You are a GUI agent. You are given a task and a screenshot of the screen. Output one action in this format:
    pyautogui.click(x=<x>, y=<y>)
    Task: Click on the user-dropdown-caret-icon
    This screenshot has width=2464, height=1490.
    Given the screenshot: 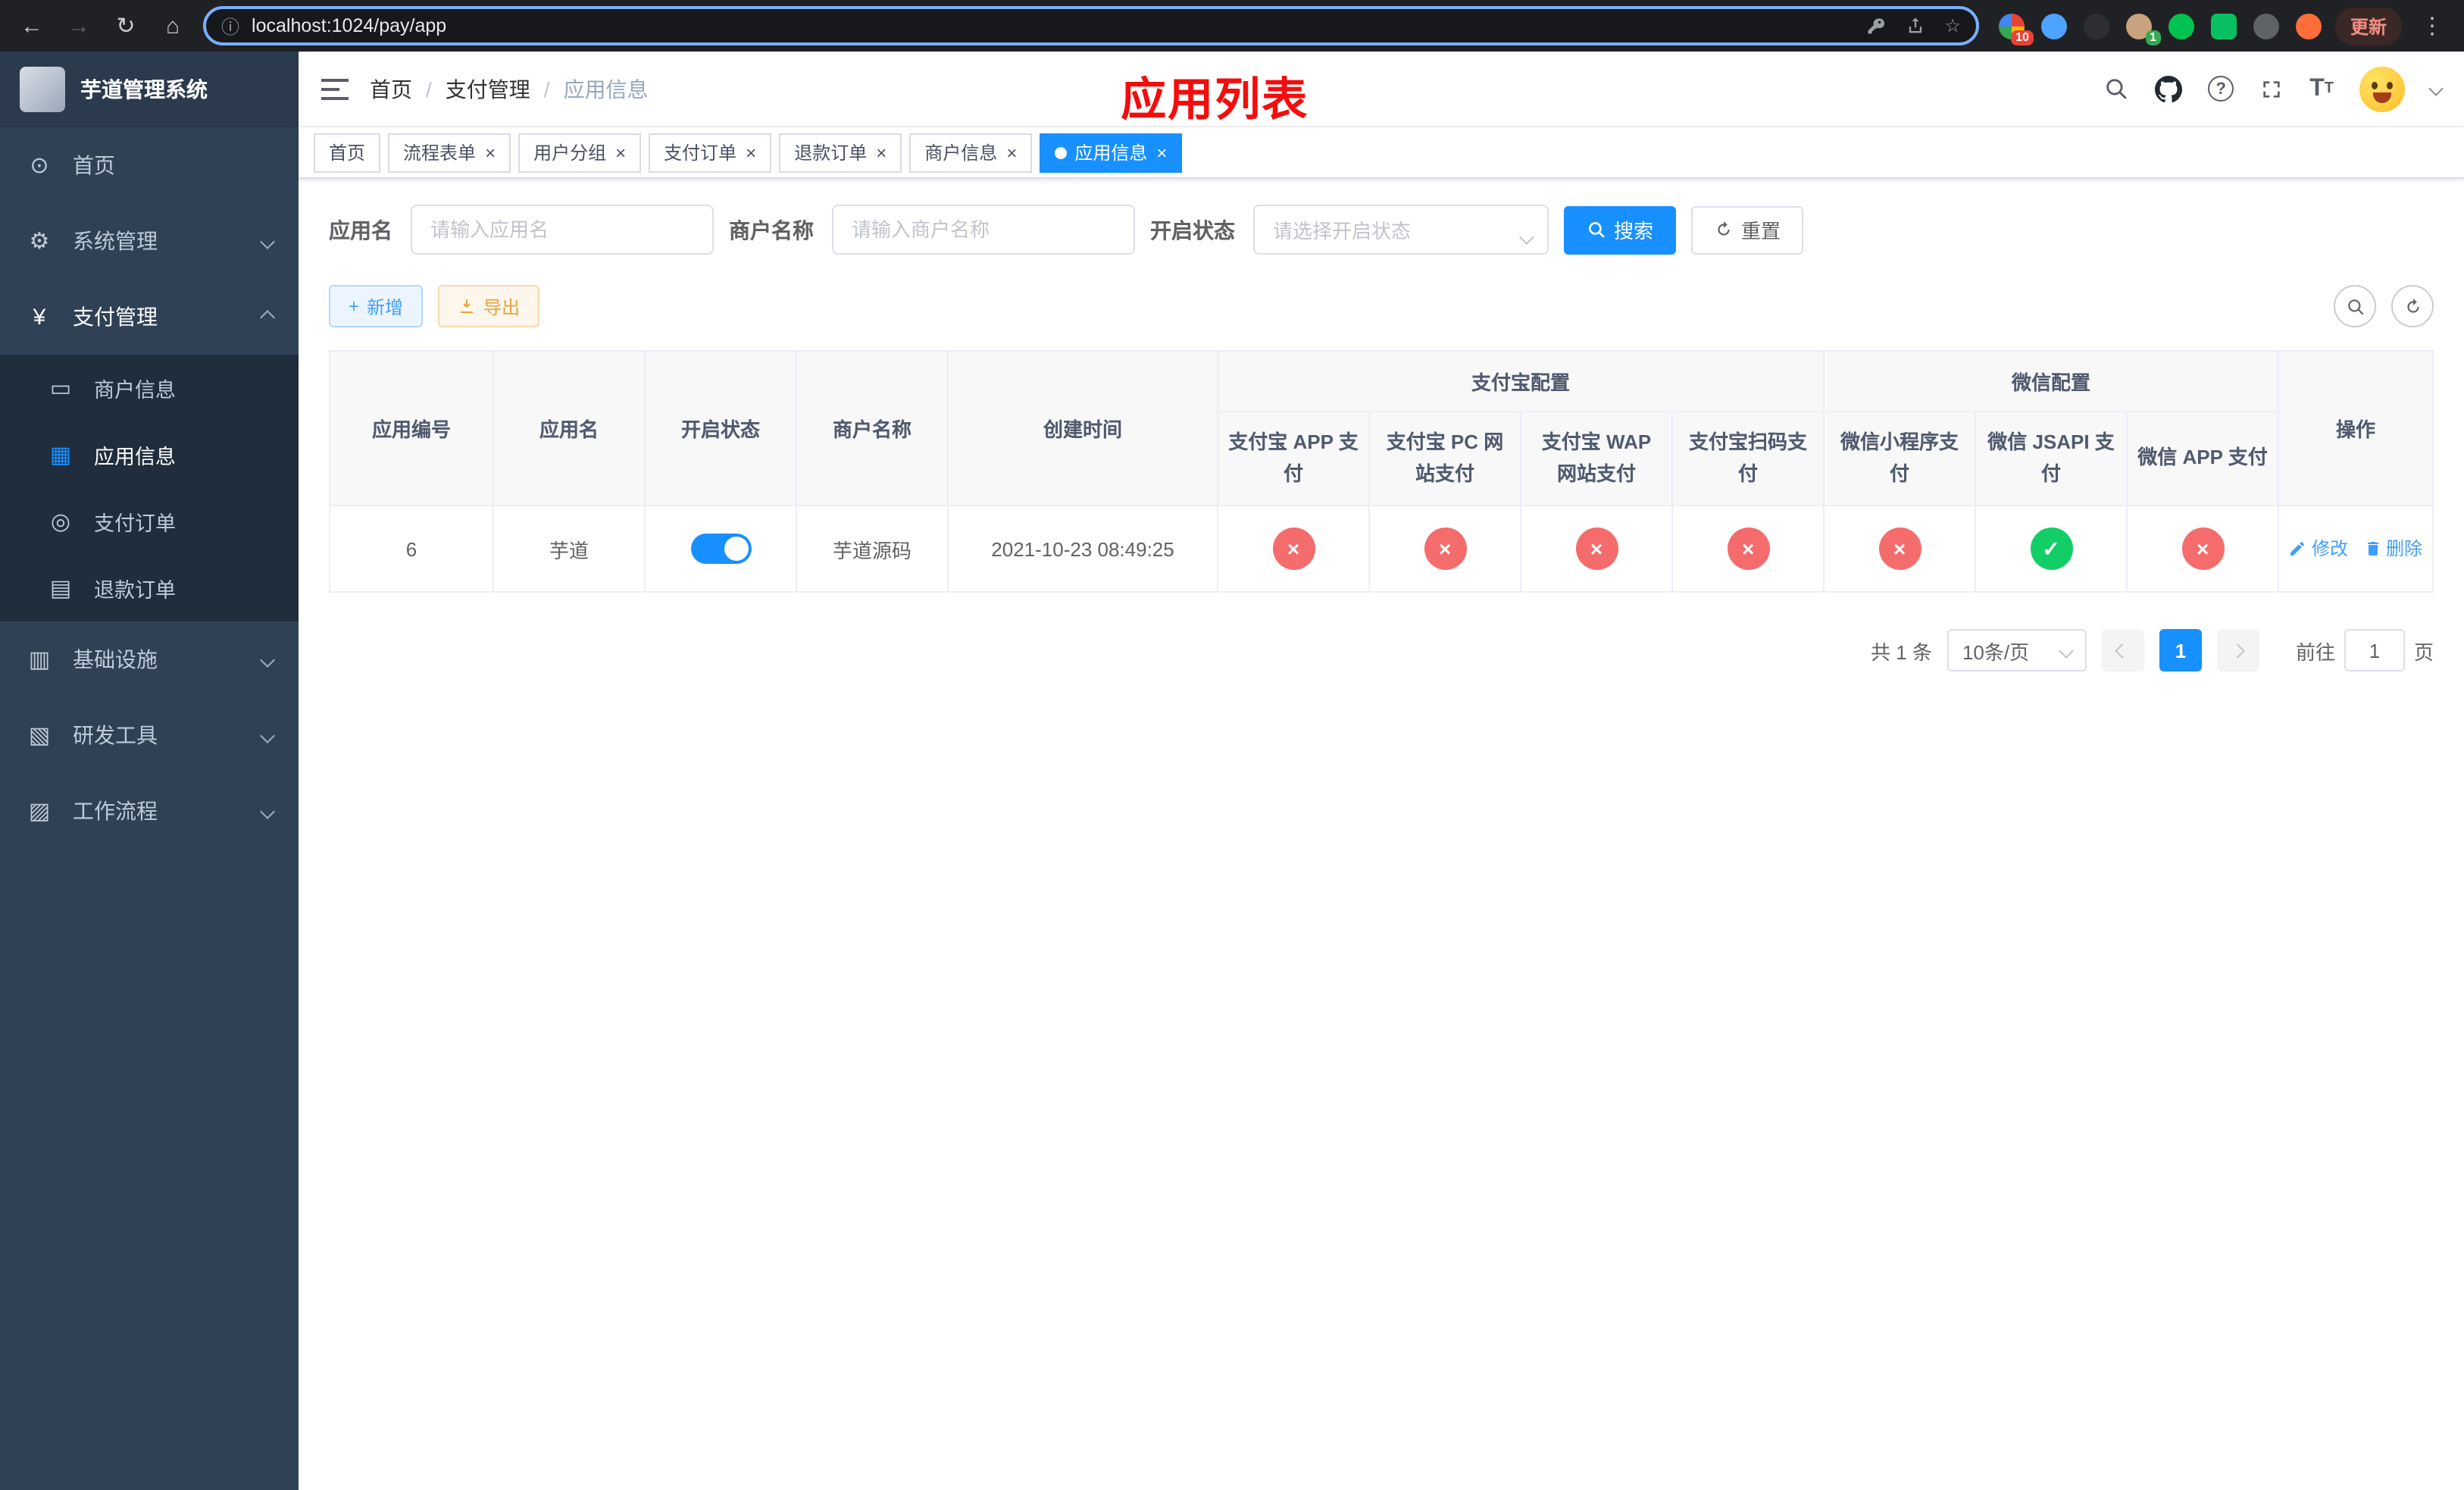 What is the action you would take?
    pyautogui.click(x=2436, y=88)
    